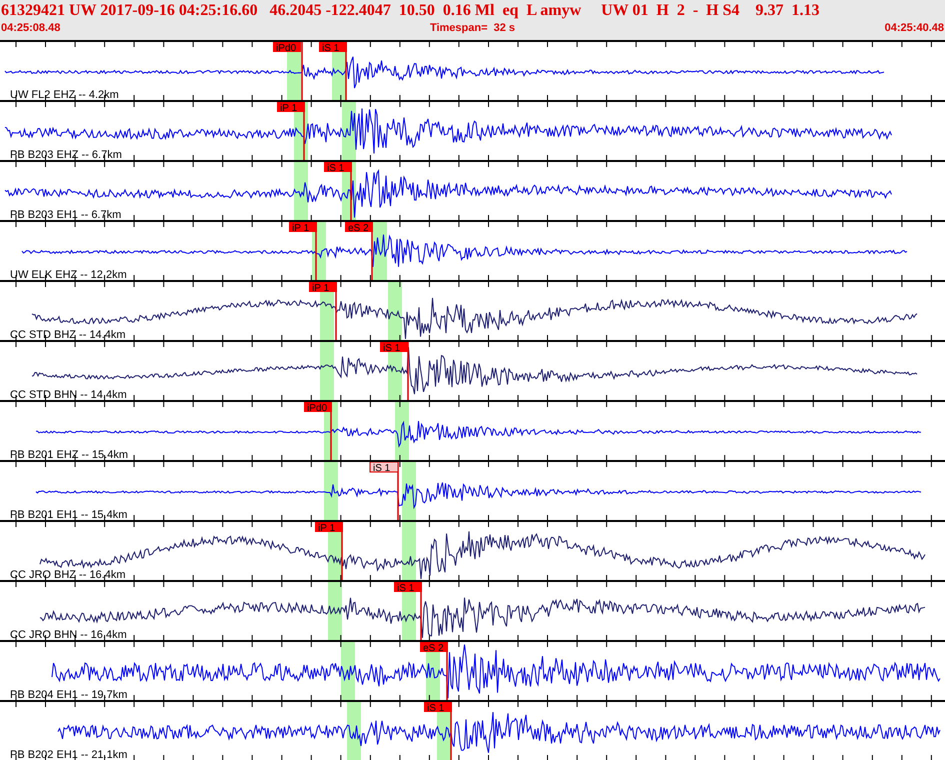 Image resolution: width=945 pixels, height=760 pixels. I want to click on end-time: 04:25:40.48, so click(914, 28).